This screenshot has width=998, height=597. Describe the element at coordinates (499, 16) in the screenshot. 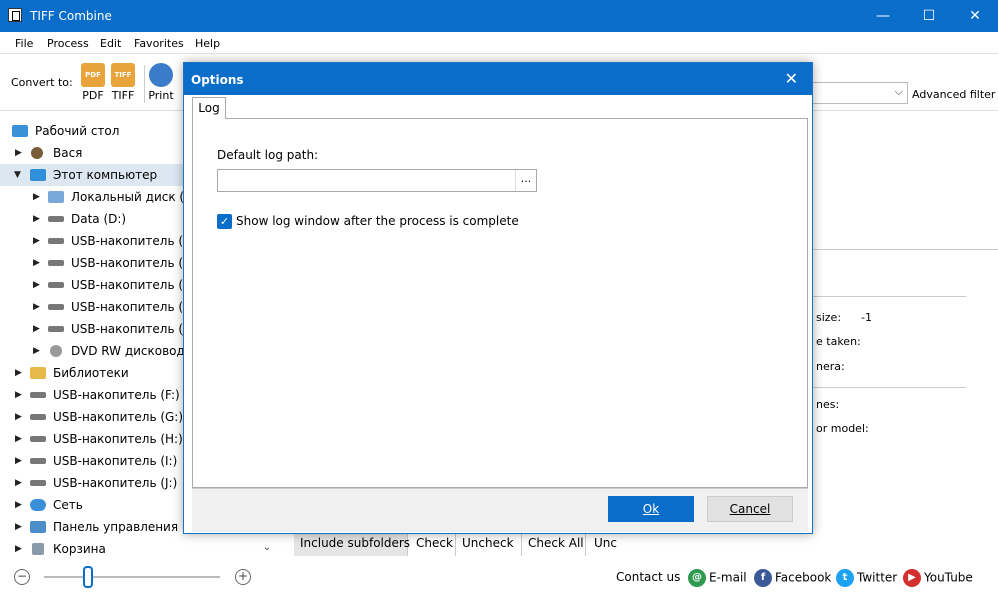

I see `title-bar: TIFF Combine — ☐ ✕` at that location.